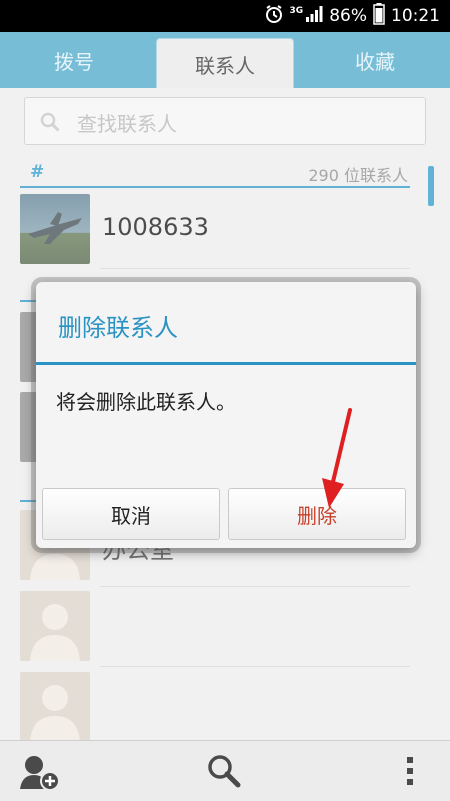  What do you see at coordinates (131, 514) in the screenshot?
I see `cancel-button: 取消` at bounding box center [131, 514].